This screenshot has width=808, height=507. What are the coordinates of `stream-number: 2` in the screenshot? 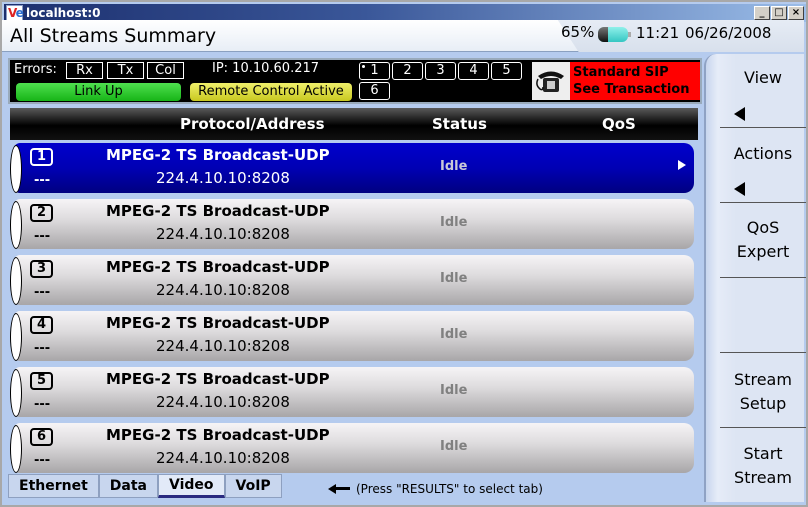 It's located at (41, 213).